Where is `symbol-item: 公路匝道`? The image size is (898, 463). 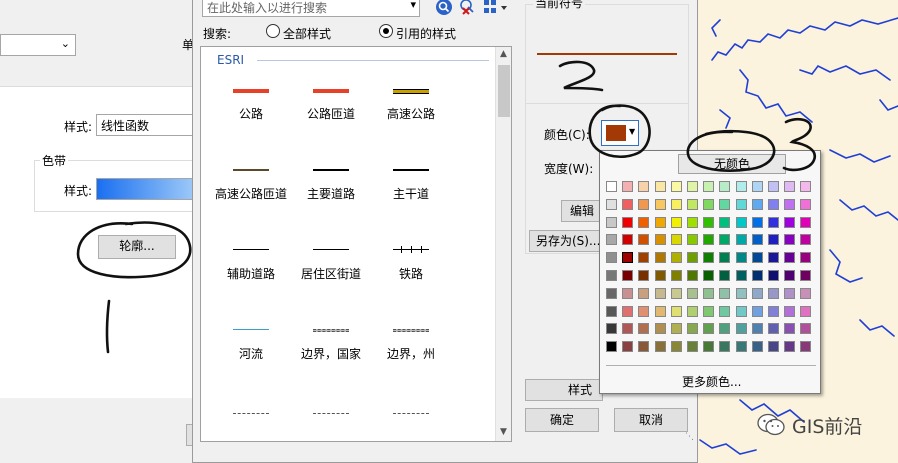
symbol-item: 公路匝道 is located at coordinates (331, 102).